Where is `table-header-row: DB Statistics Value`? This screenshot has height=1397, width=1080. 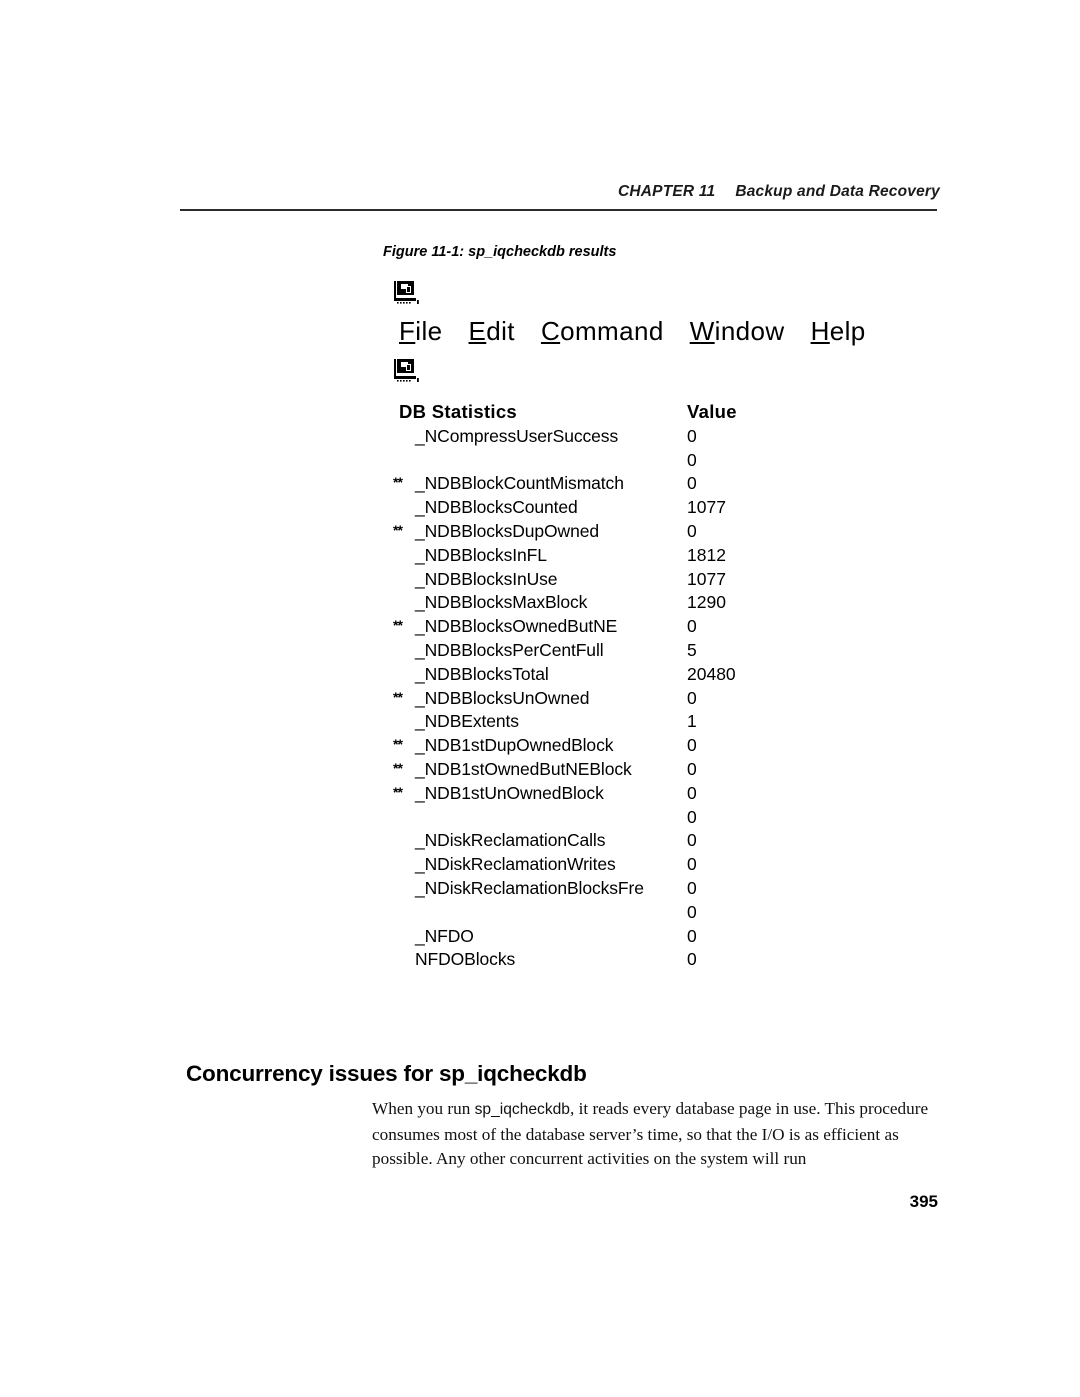 table-header-row: DB Statistics Value is located at coordinates (603, 412).